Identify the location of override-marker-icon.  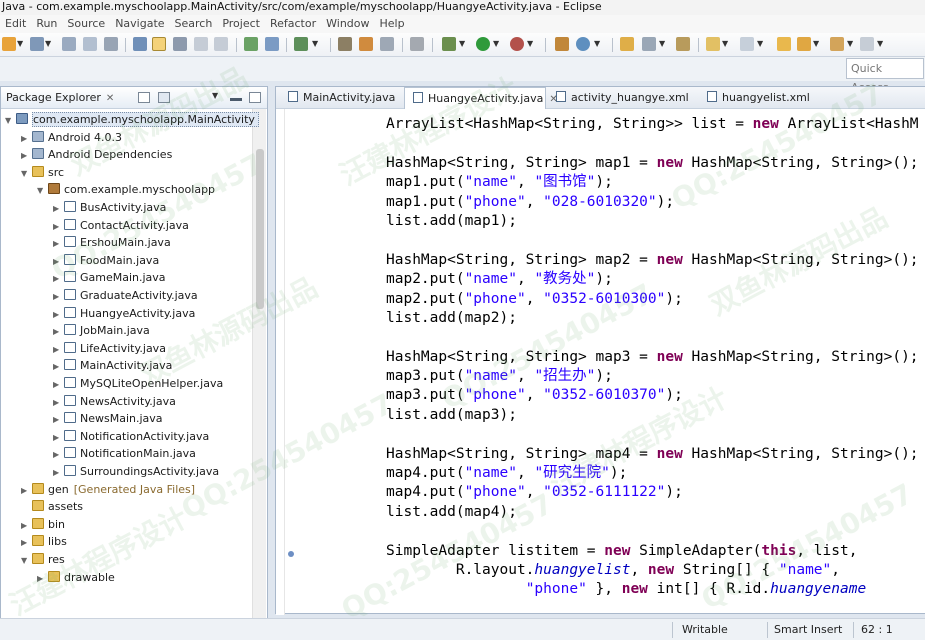
(291, 554).